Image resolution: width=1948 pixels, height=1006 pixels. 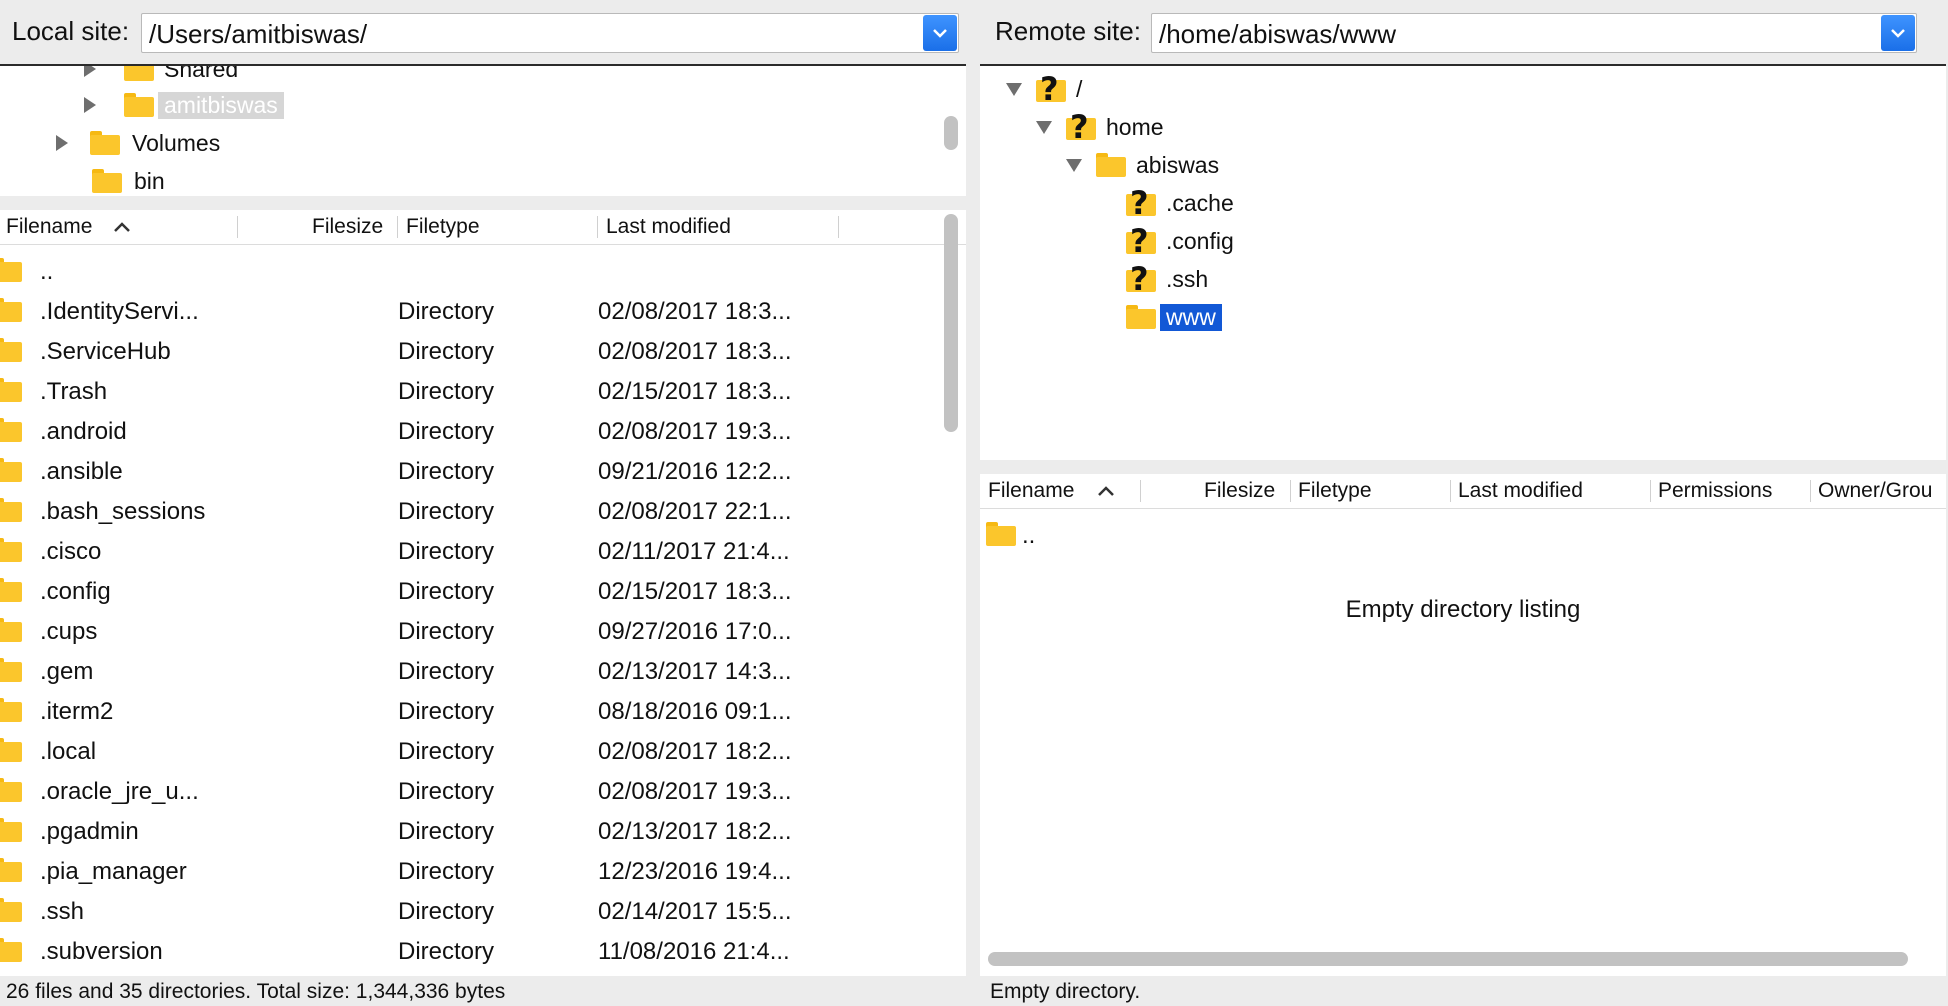 I want to click on file-name: .bash_sessions, so click(x=123, y=511).